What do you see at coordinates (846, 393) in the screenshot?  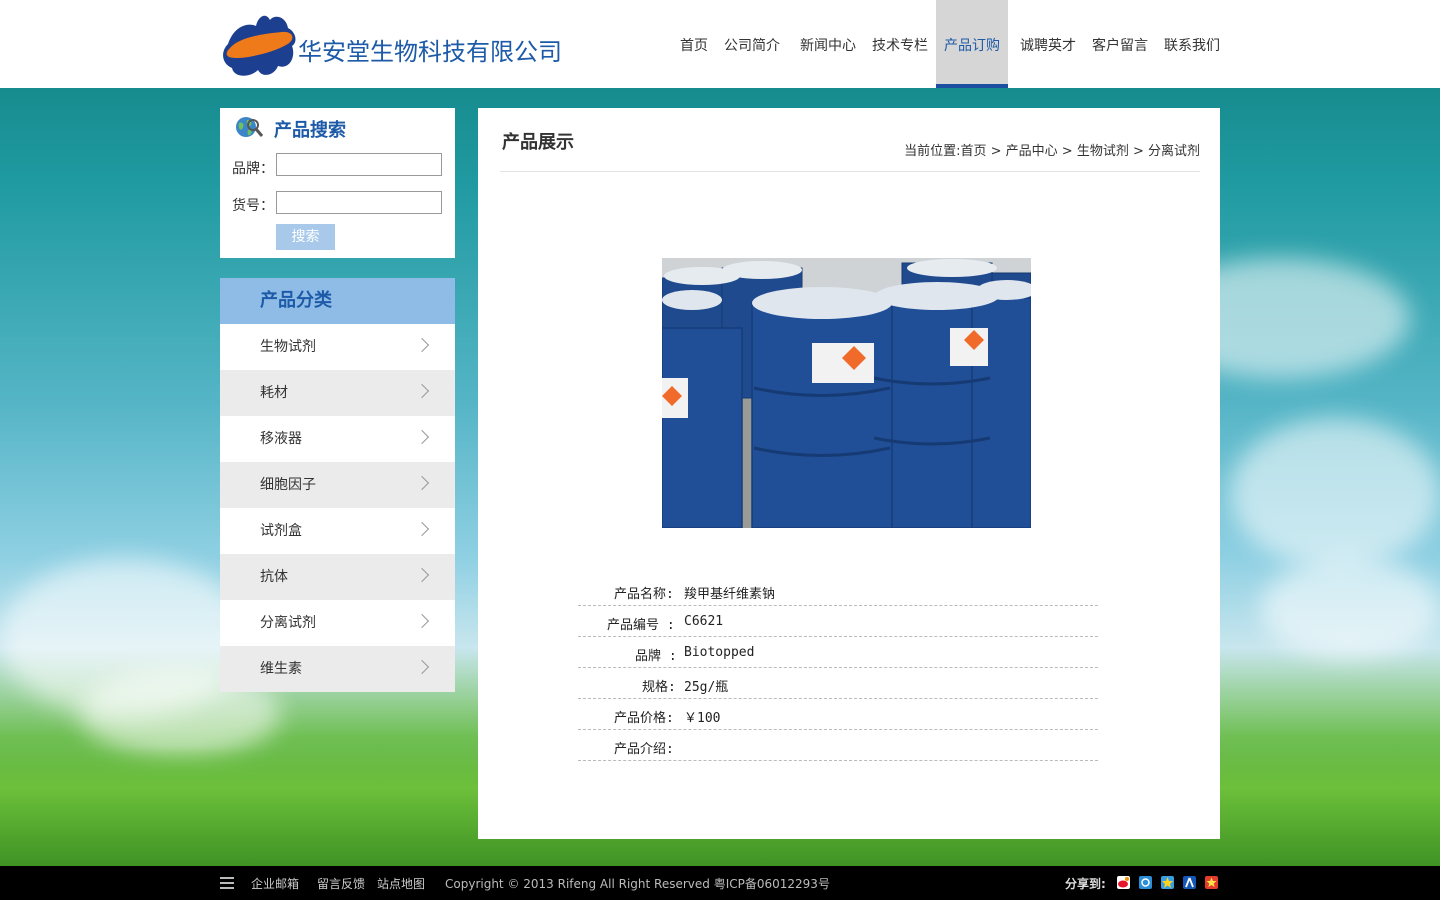 I see `product-image` at bounding box center [846, 393].